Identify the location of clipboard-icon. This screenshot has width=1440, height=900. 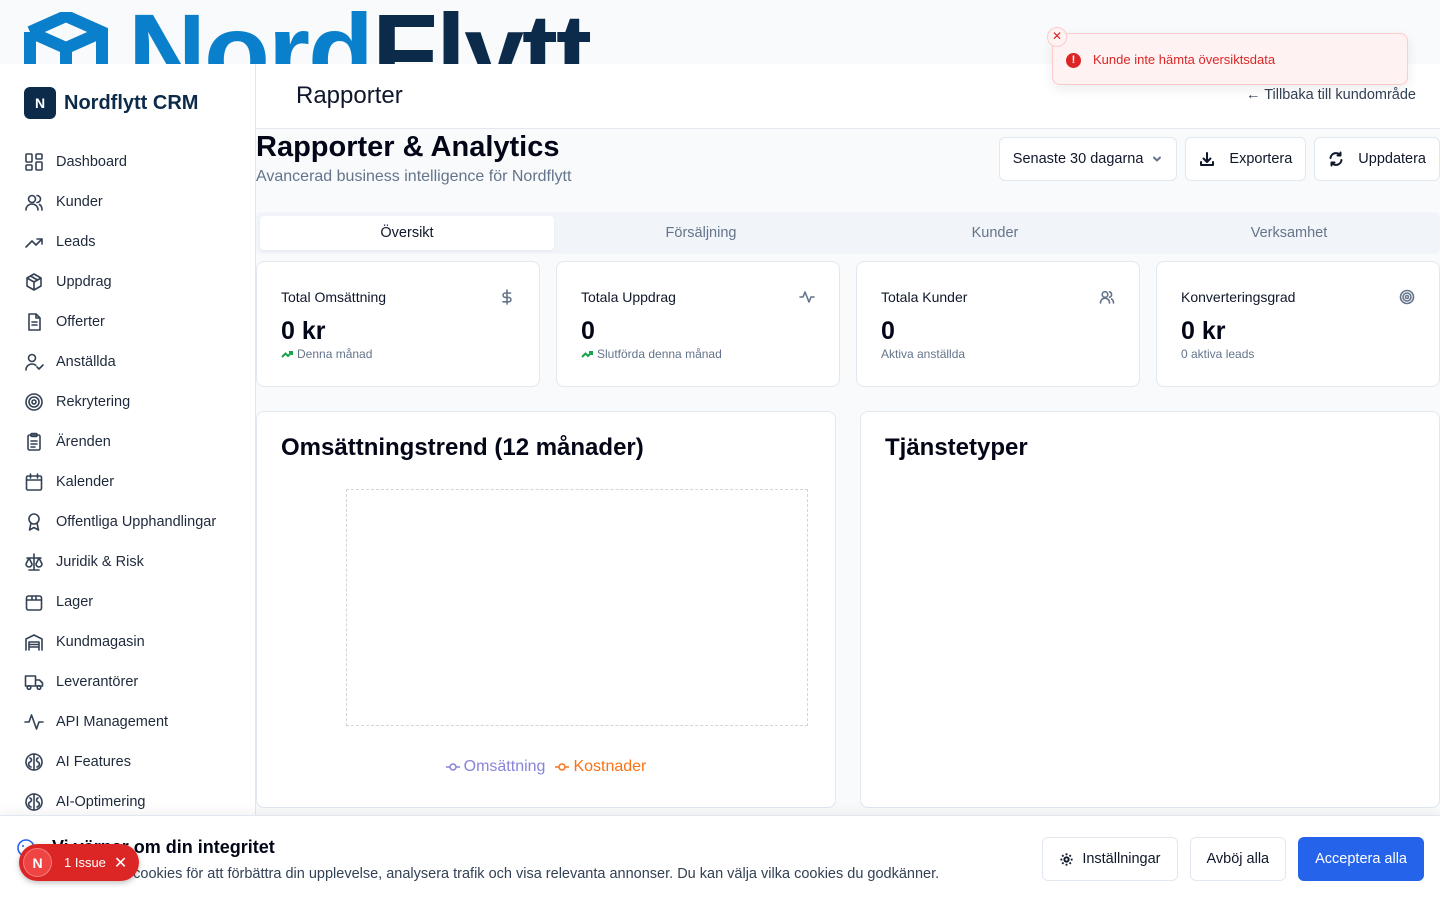
(34, 441).